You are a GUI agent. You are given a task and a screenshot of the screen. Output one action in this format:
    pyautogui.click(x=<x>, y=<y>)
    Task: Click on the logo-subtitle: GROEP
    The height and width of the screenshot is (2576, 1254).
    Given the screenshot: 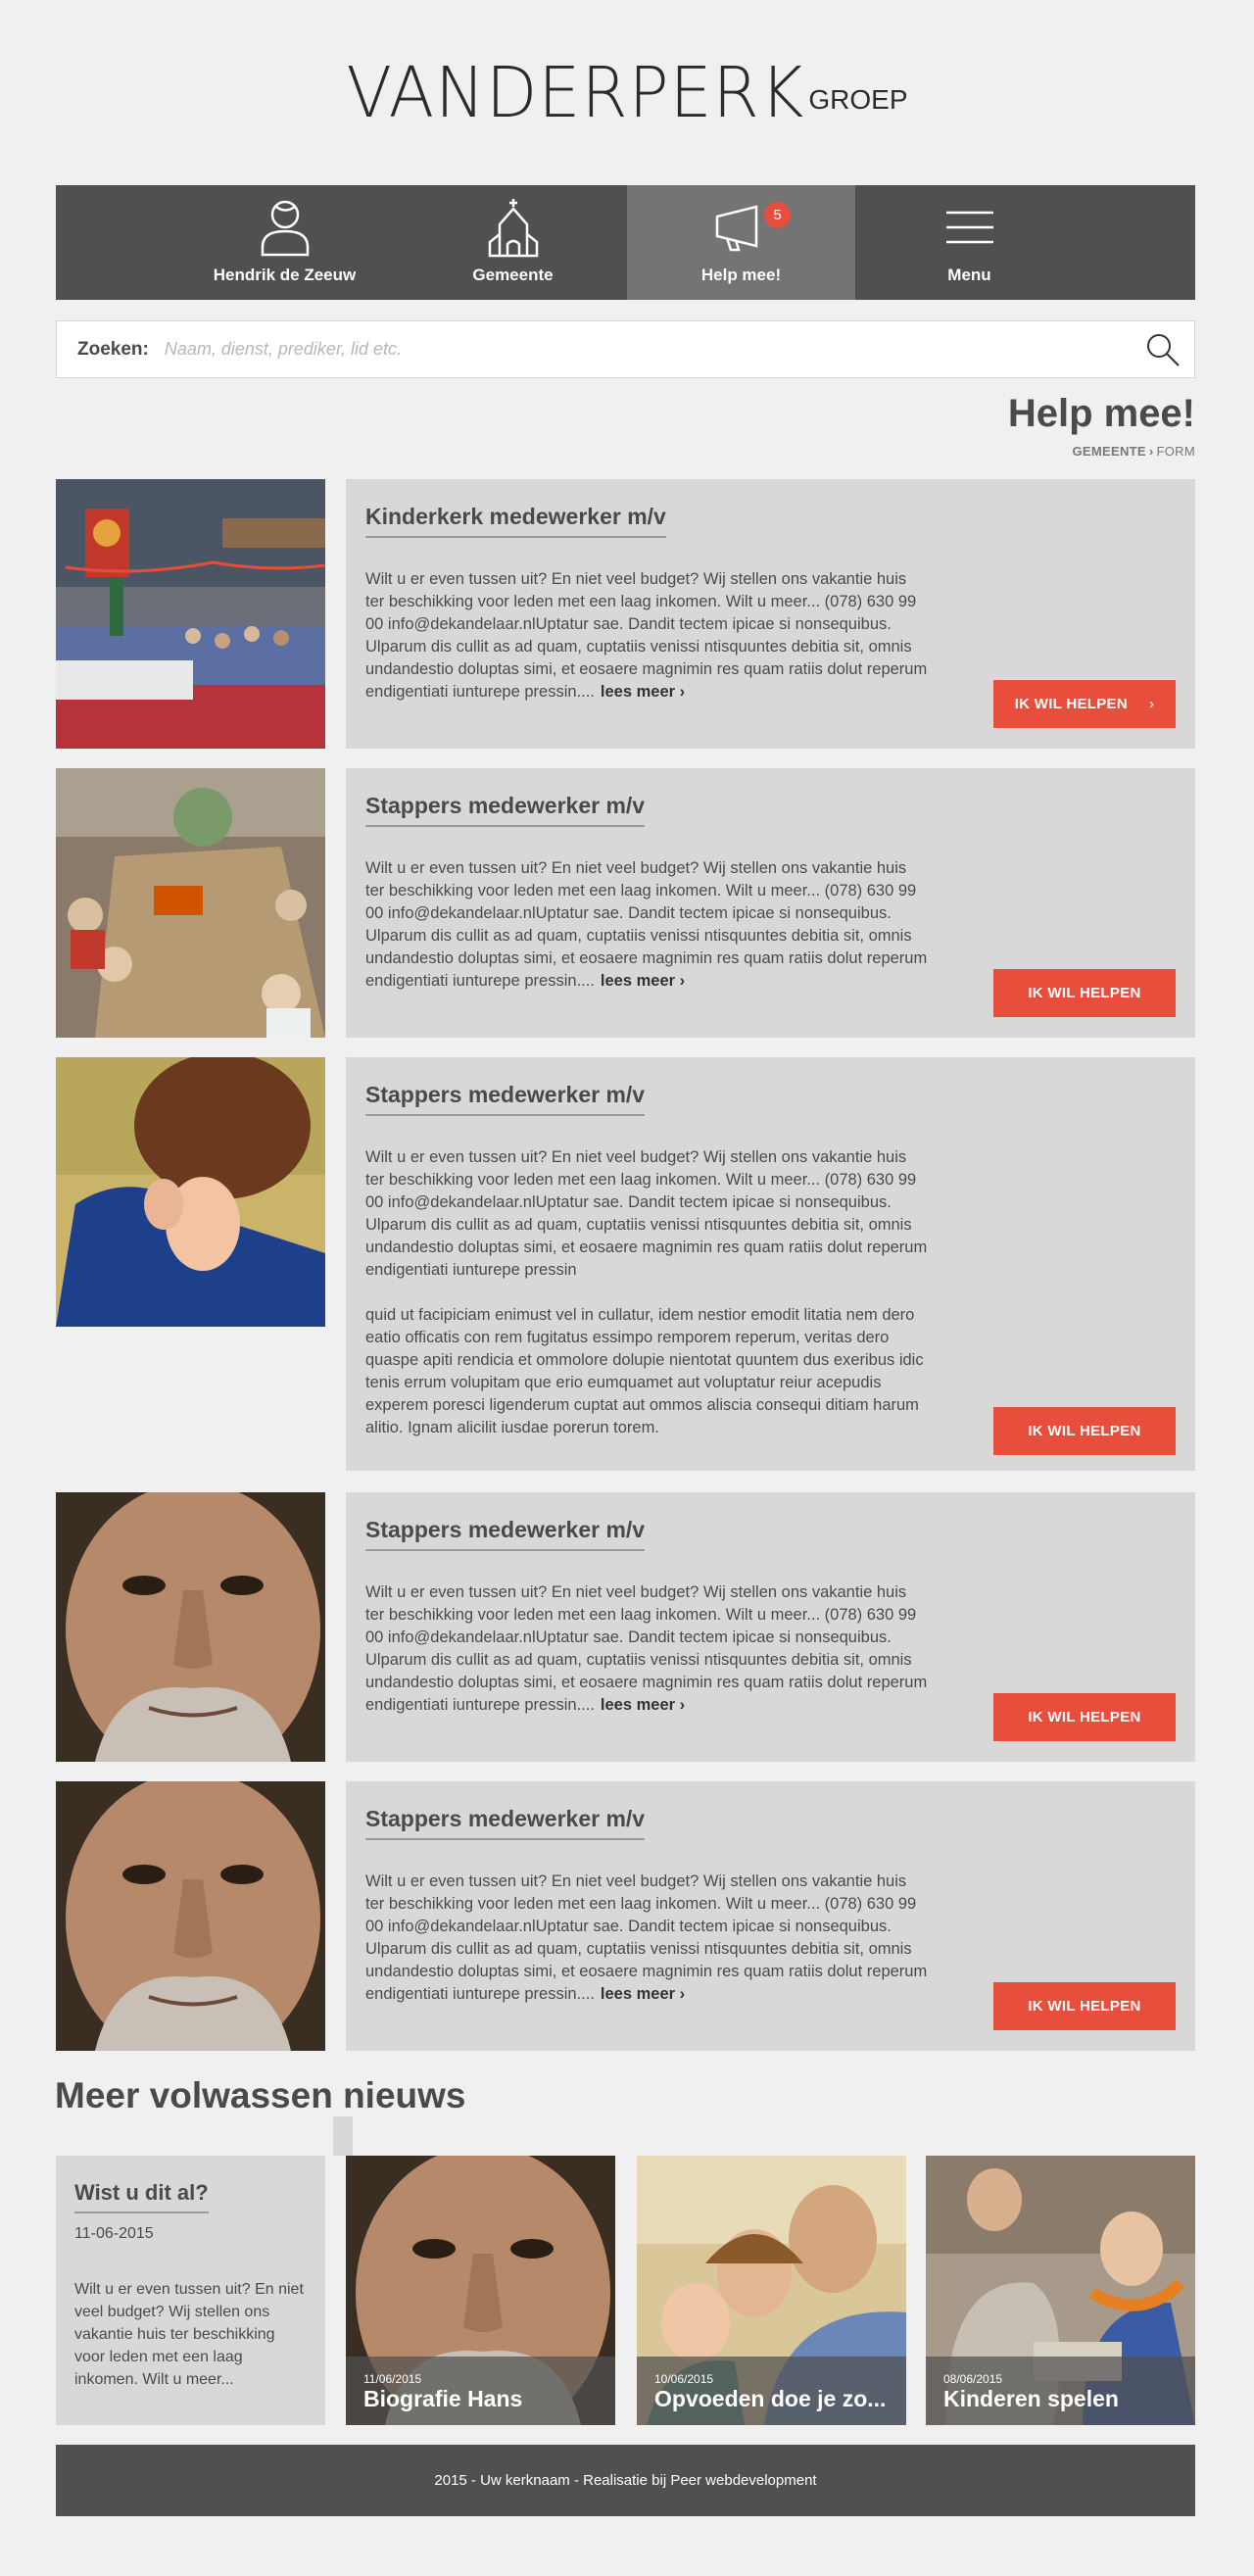 What is the action you would take?
    pyautogui.click(x=858, y=99)
    